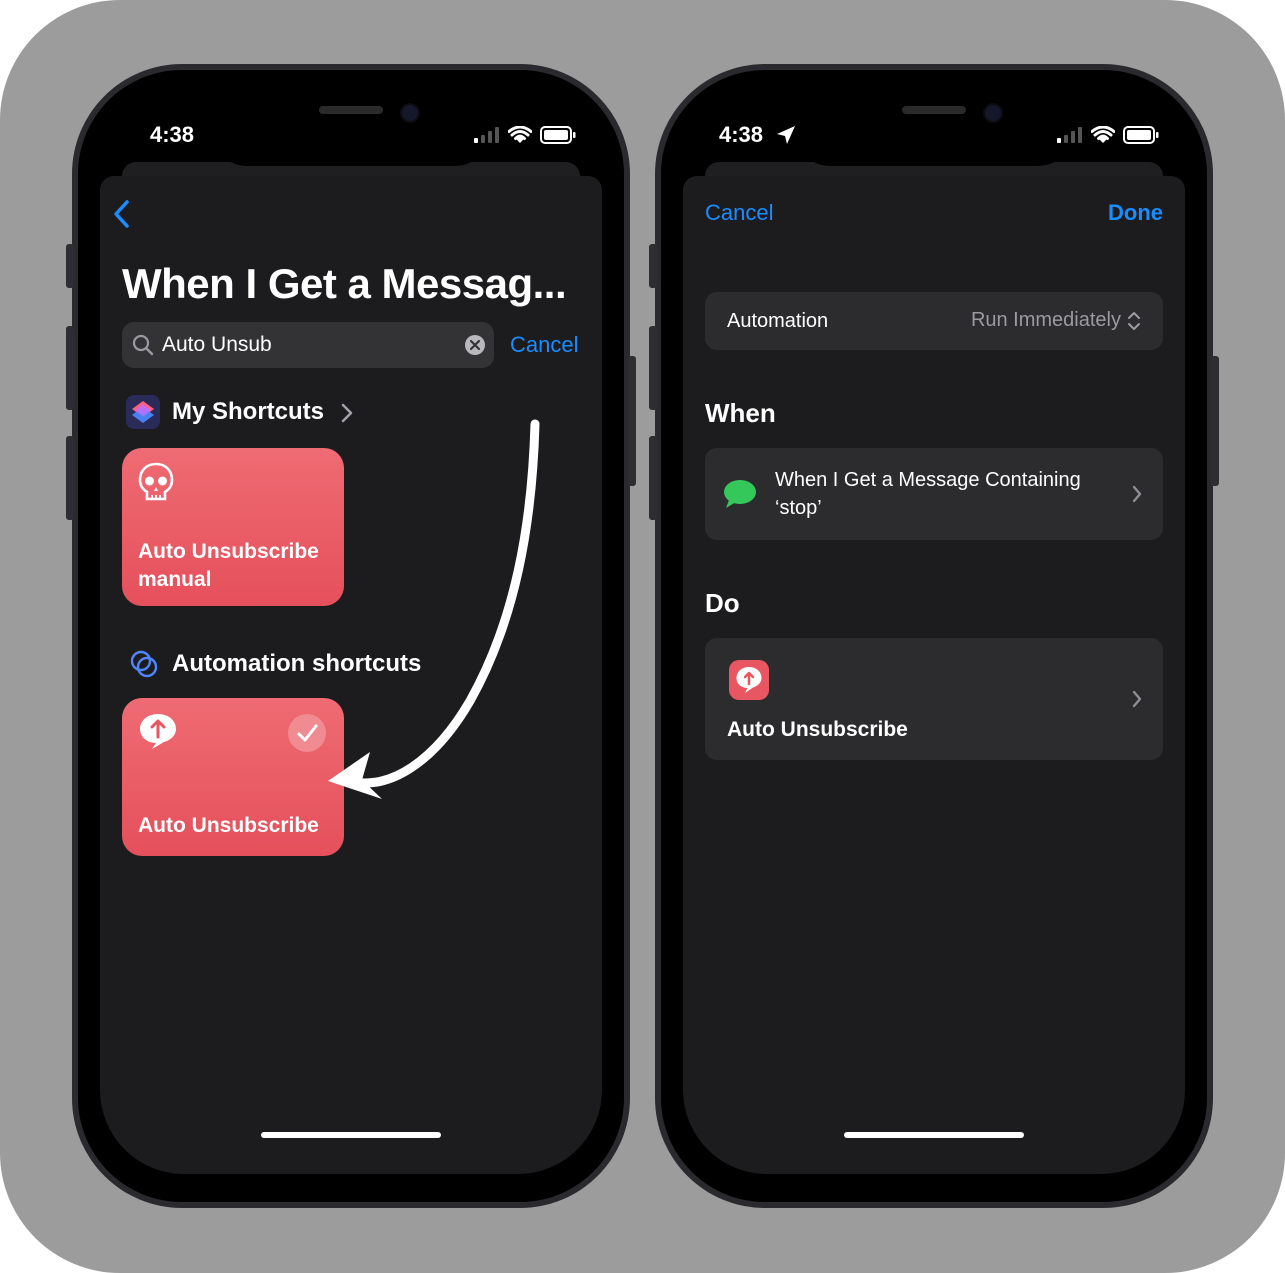  Describe the element at coordinates (934, 494) in the screenshot. I see `when-trigger-row: When I Get a Message Containing ‘stop’` at that location.